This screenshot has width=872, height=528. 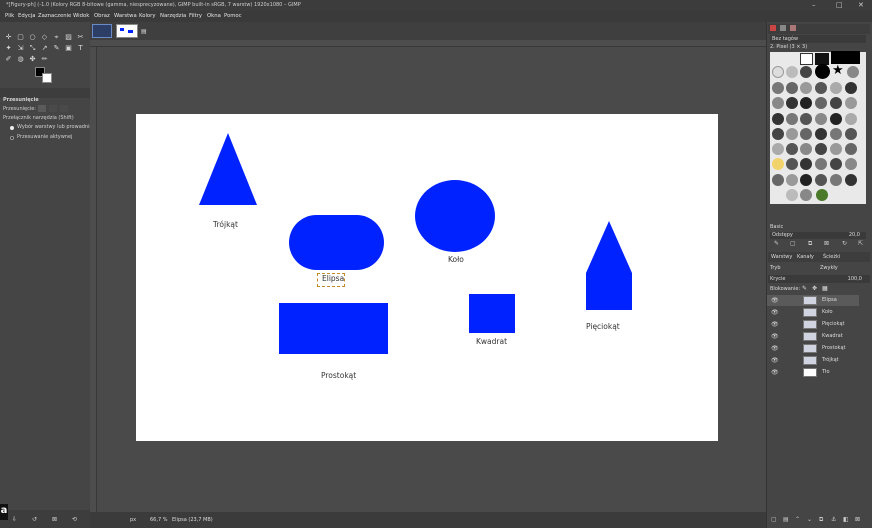 I want to click on move-tool-icon: ✛, so click(x=8, y=37).